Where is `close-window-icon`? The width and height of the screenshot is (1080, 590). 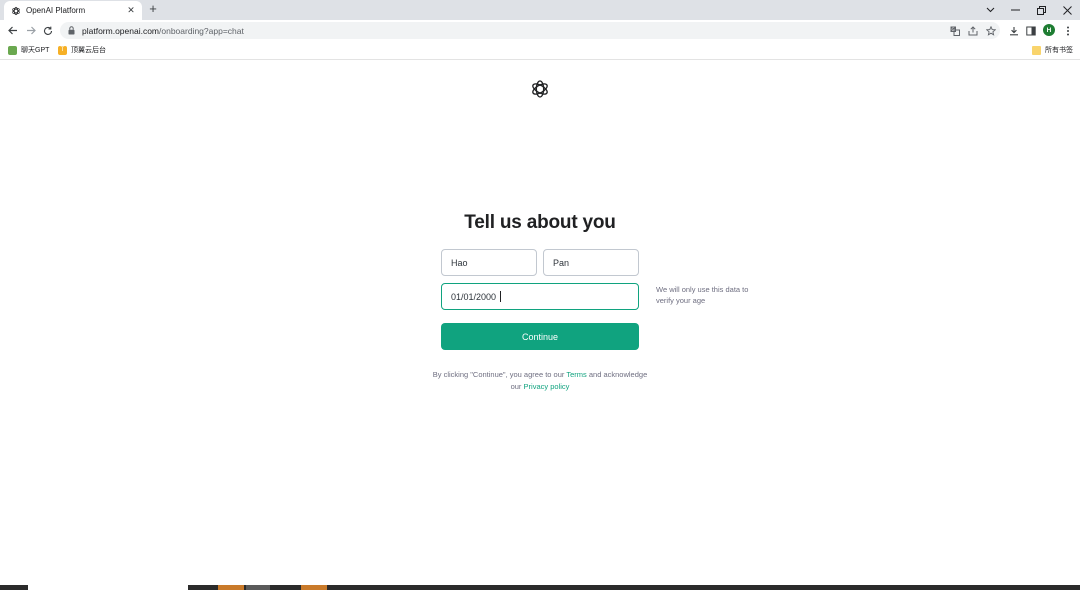 close-window-icon is located at coordinates (1067, 10).